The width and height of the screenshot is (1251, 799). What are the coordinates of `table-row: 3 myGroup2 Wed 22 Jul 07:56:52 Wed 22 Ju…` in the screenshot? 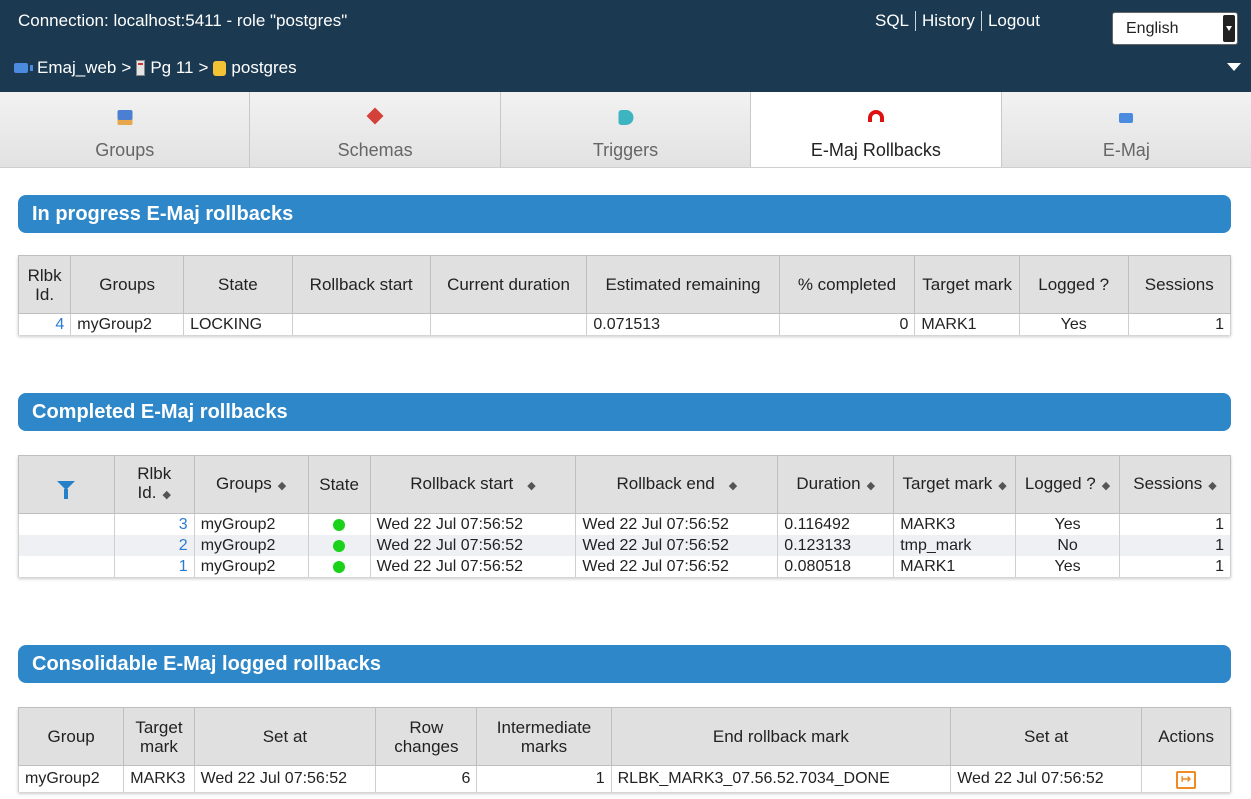 It's located at (625, 524).